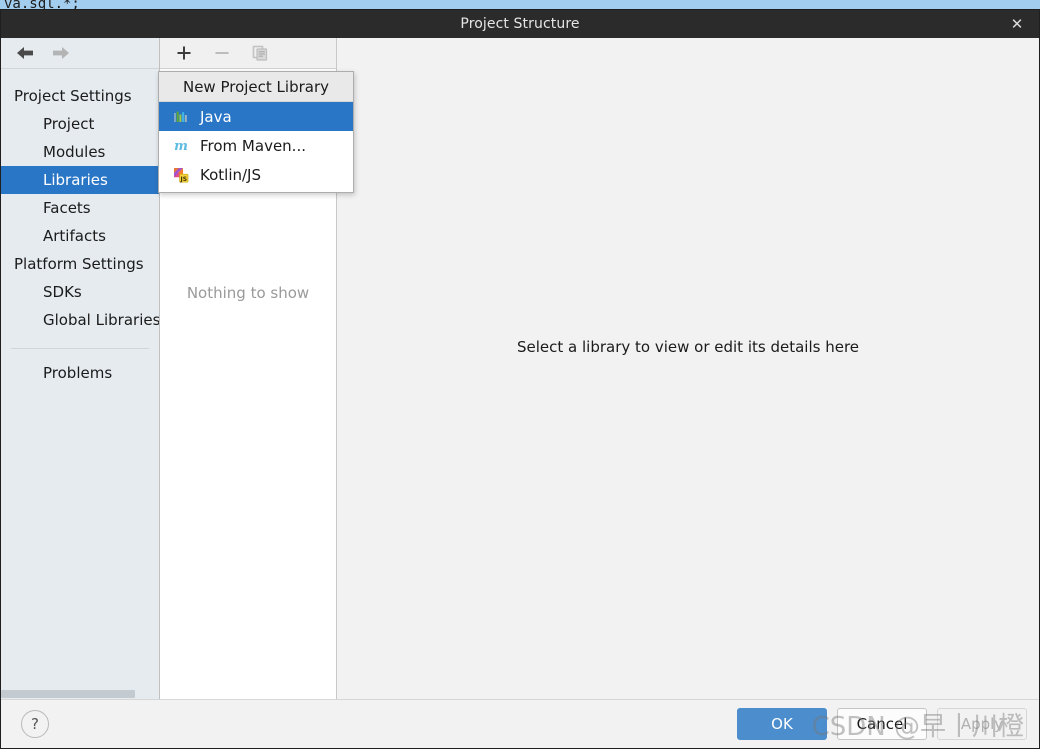 This screenshot has height=749, width=1040. Describe the element at coordinates (80, 373) in the screenshot. I see `sidebar-item-problems: Problems` at that location.